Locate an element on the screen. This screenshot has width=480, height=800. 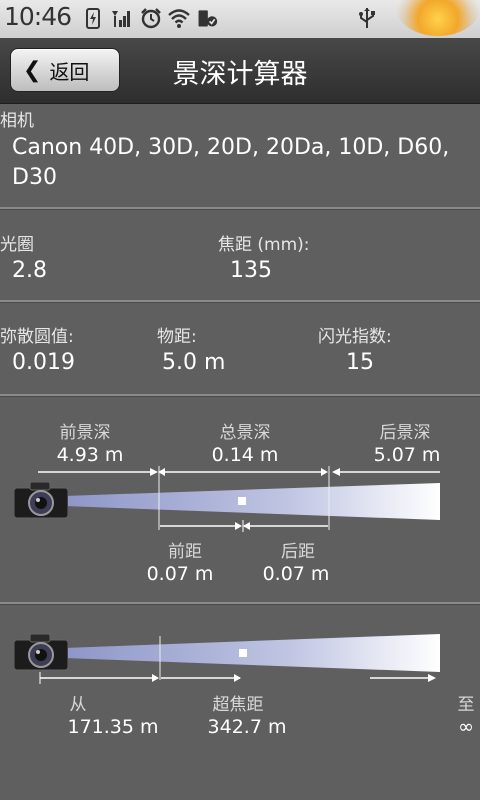
guide-number-label: 闪光指数: is located at coordinates (355, 337).